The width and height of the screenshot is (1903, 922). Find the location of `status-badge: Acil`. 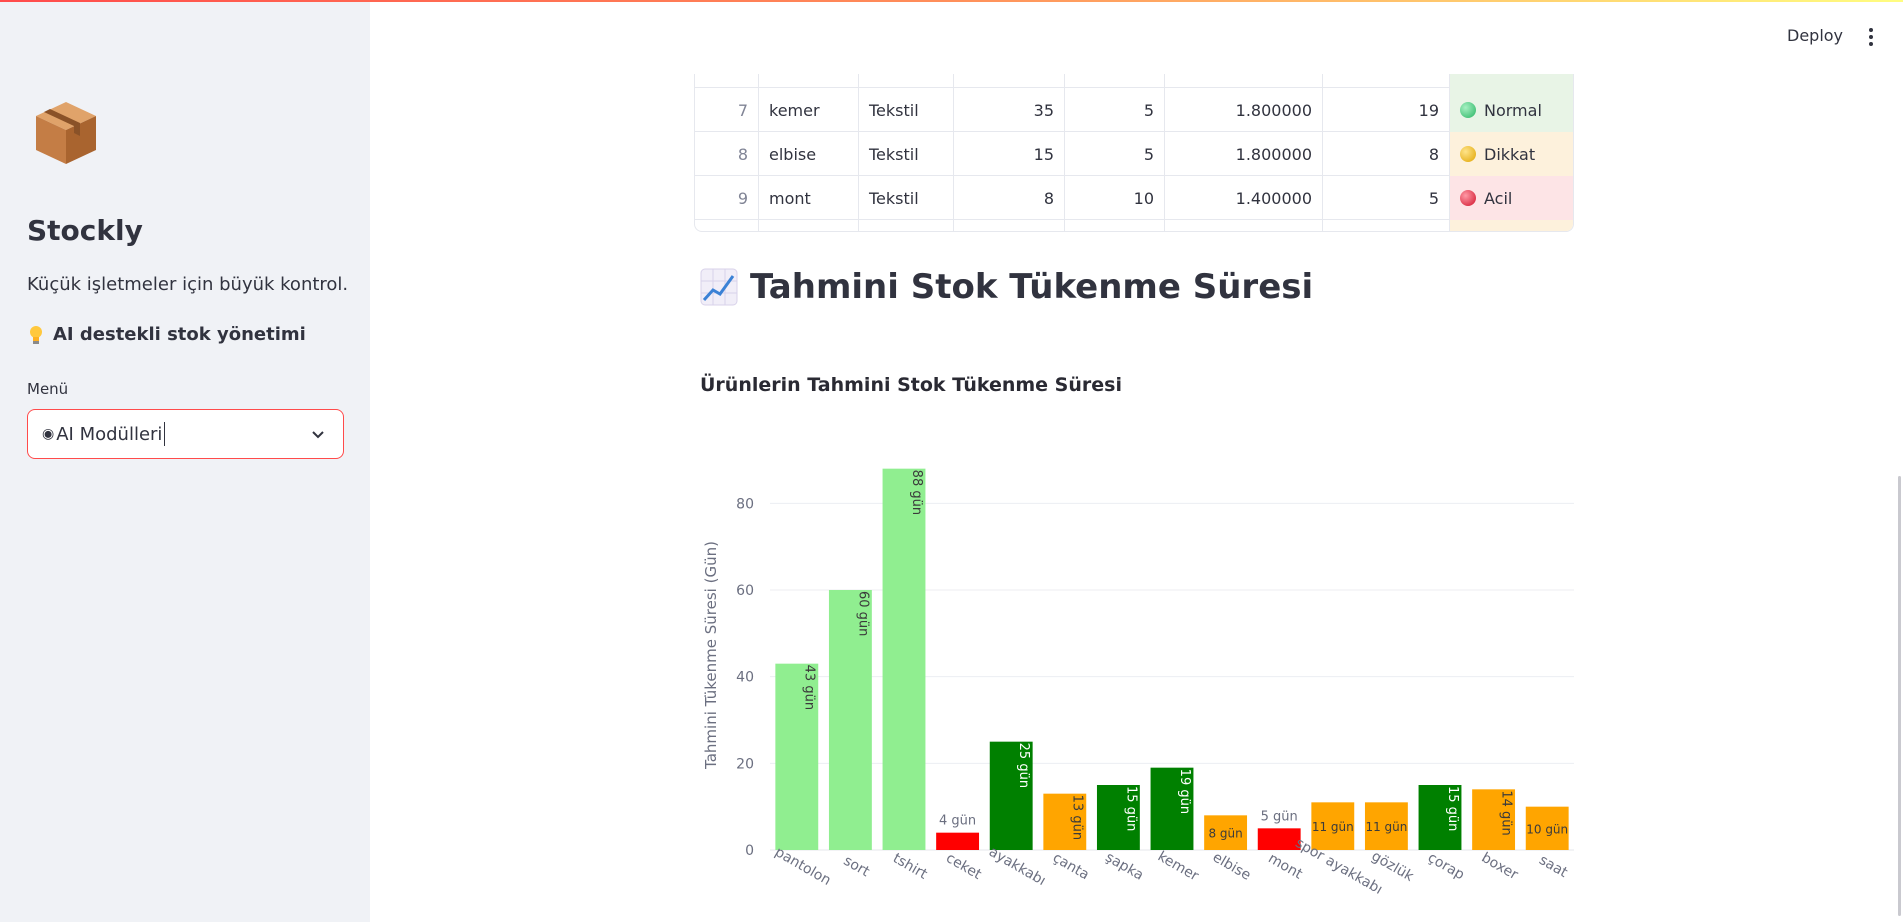

status-badge: Acil is located at coordinates (1511, 198).